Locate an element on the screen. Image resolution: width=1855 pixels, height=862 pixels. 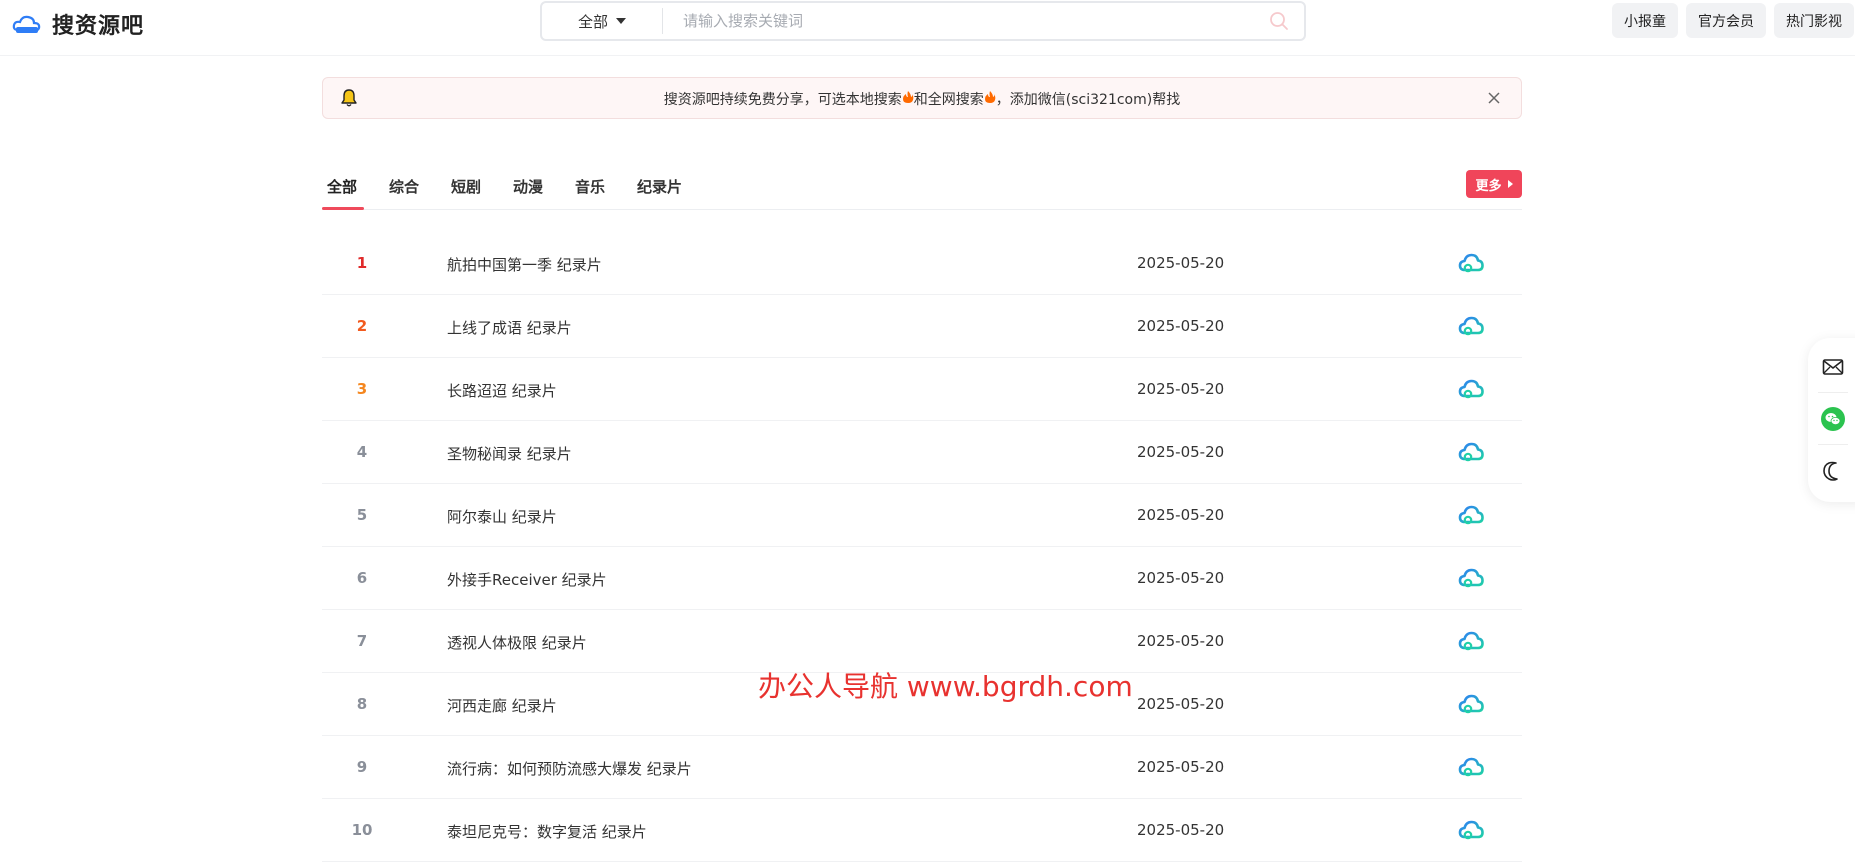
tab-active-underline is located at coordinates (343, 208).